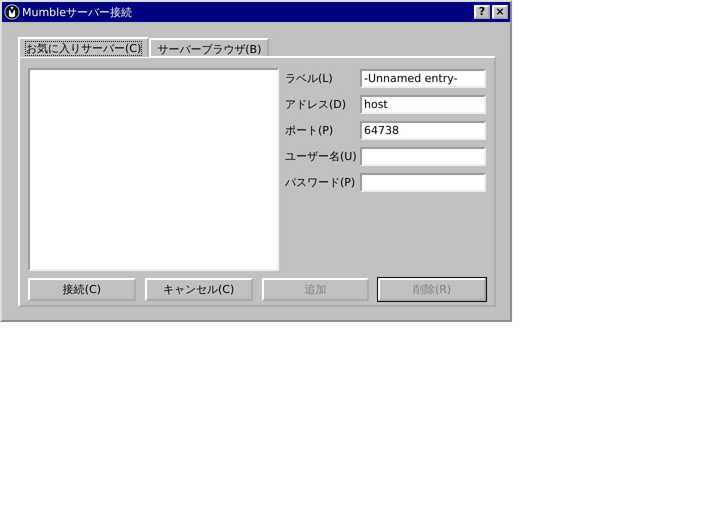 Image resolution: width=717 pixels, height=520 pixels. Describe the element at coordinates (198, 289) in the screenshot. I see `dialog-button: キャンセル(C)` at that location.